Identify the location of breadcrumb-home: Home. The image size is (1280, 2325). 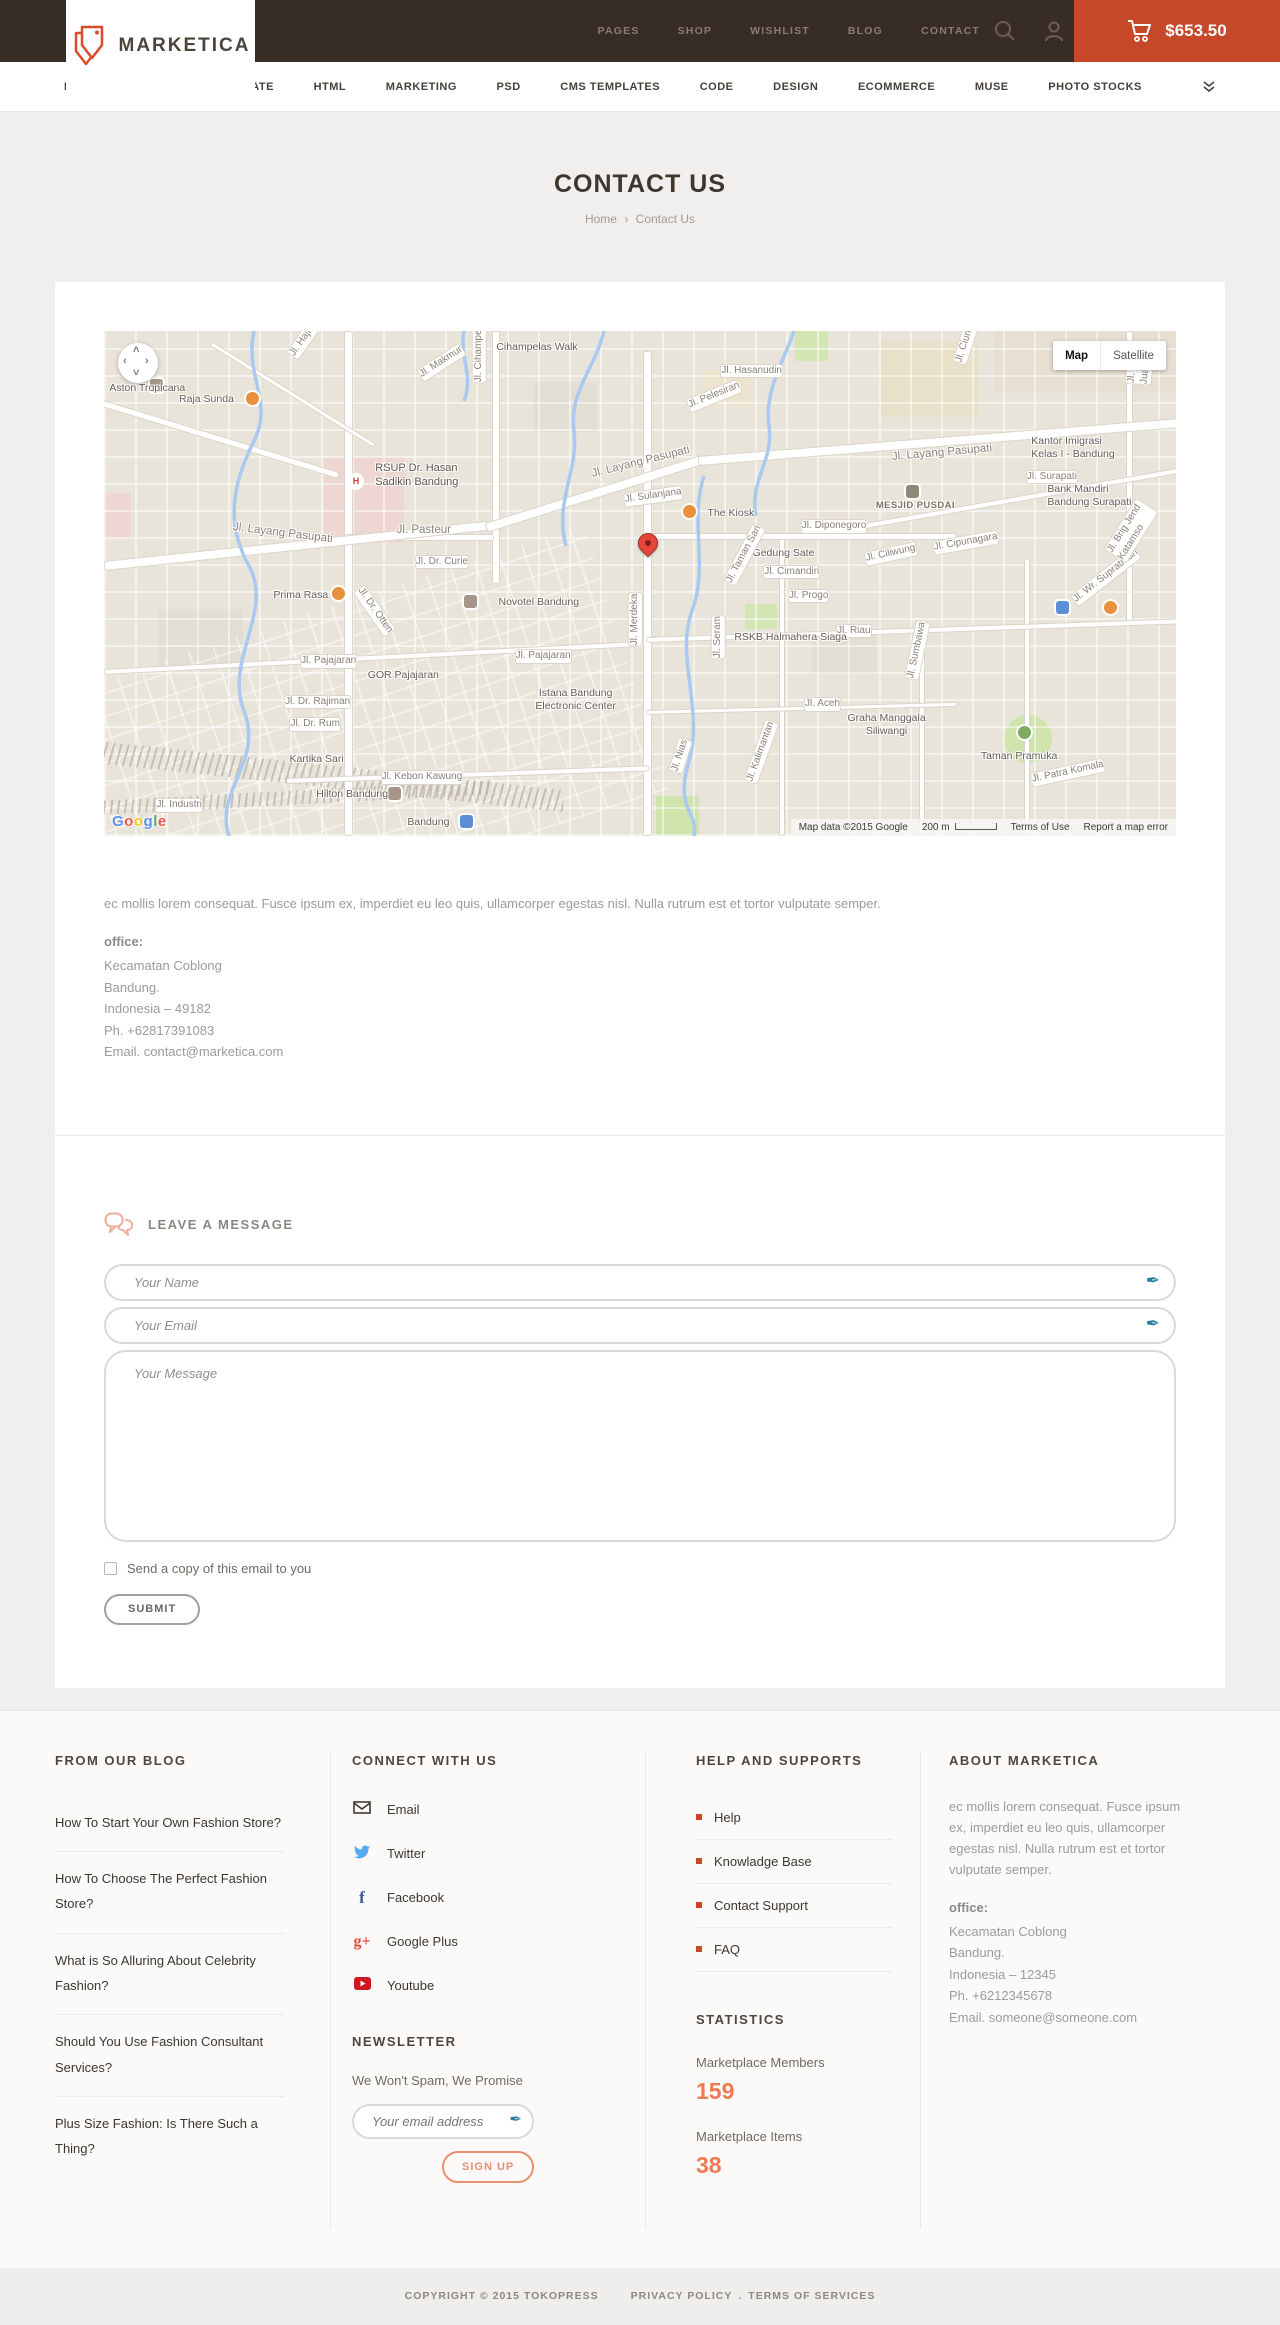
(601, 219).